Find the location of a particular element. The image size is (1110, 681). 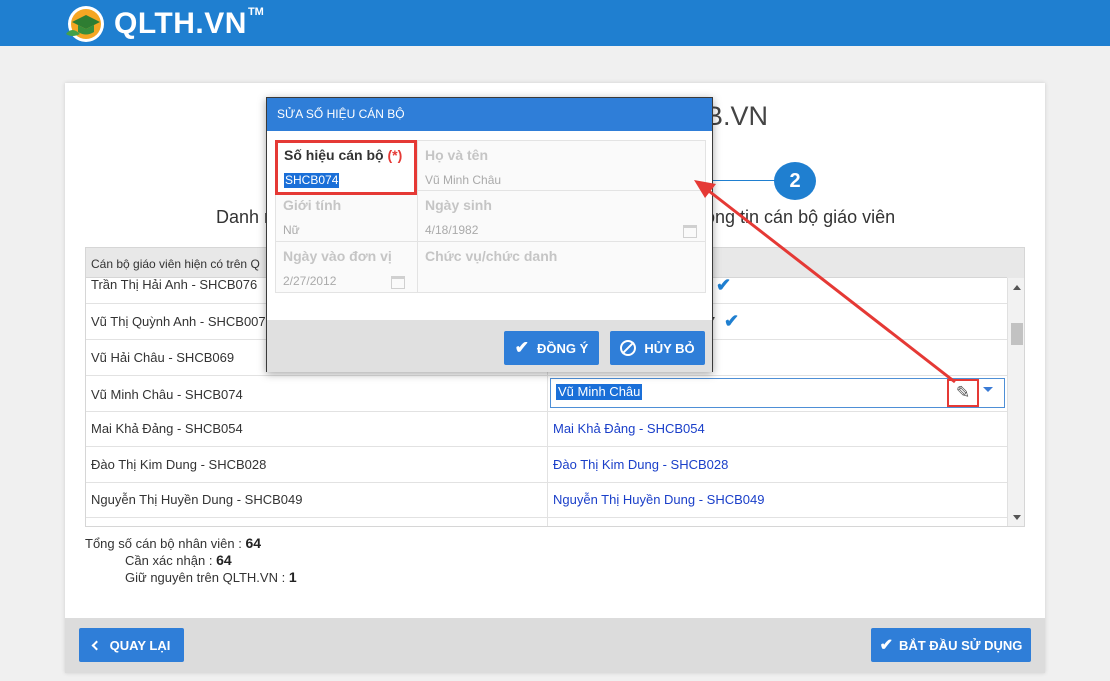

ok-button: ✔ ĐỒNG Ý is located at coordinates (551, 348).